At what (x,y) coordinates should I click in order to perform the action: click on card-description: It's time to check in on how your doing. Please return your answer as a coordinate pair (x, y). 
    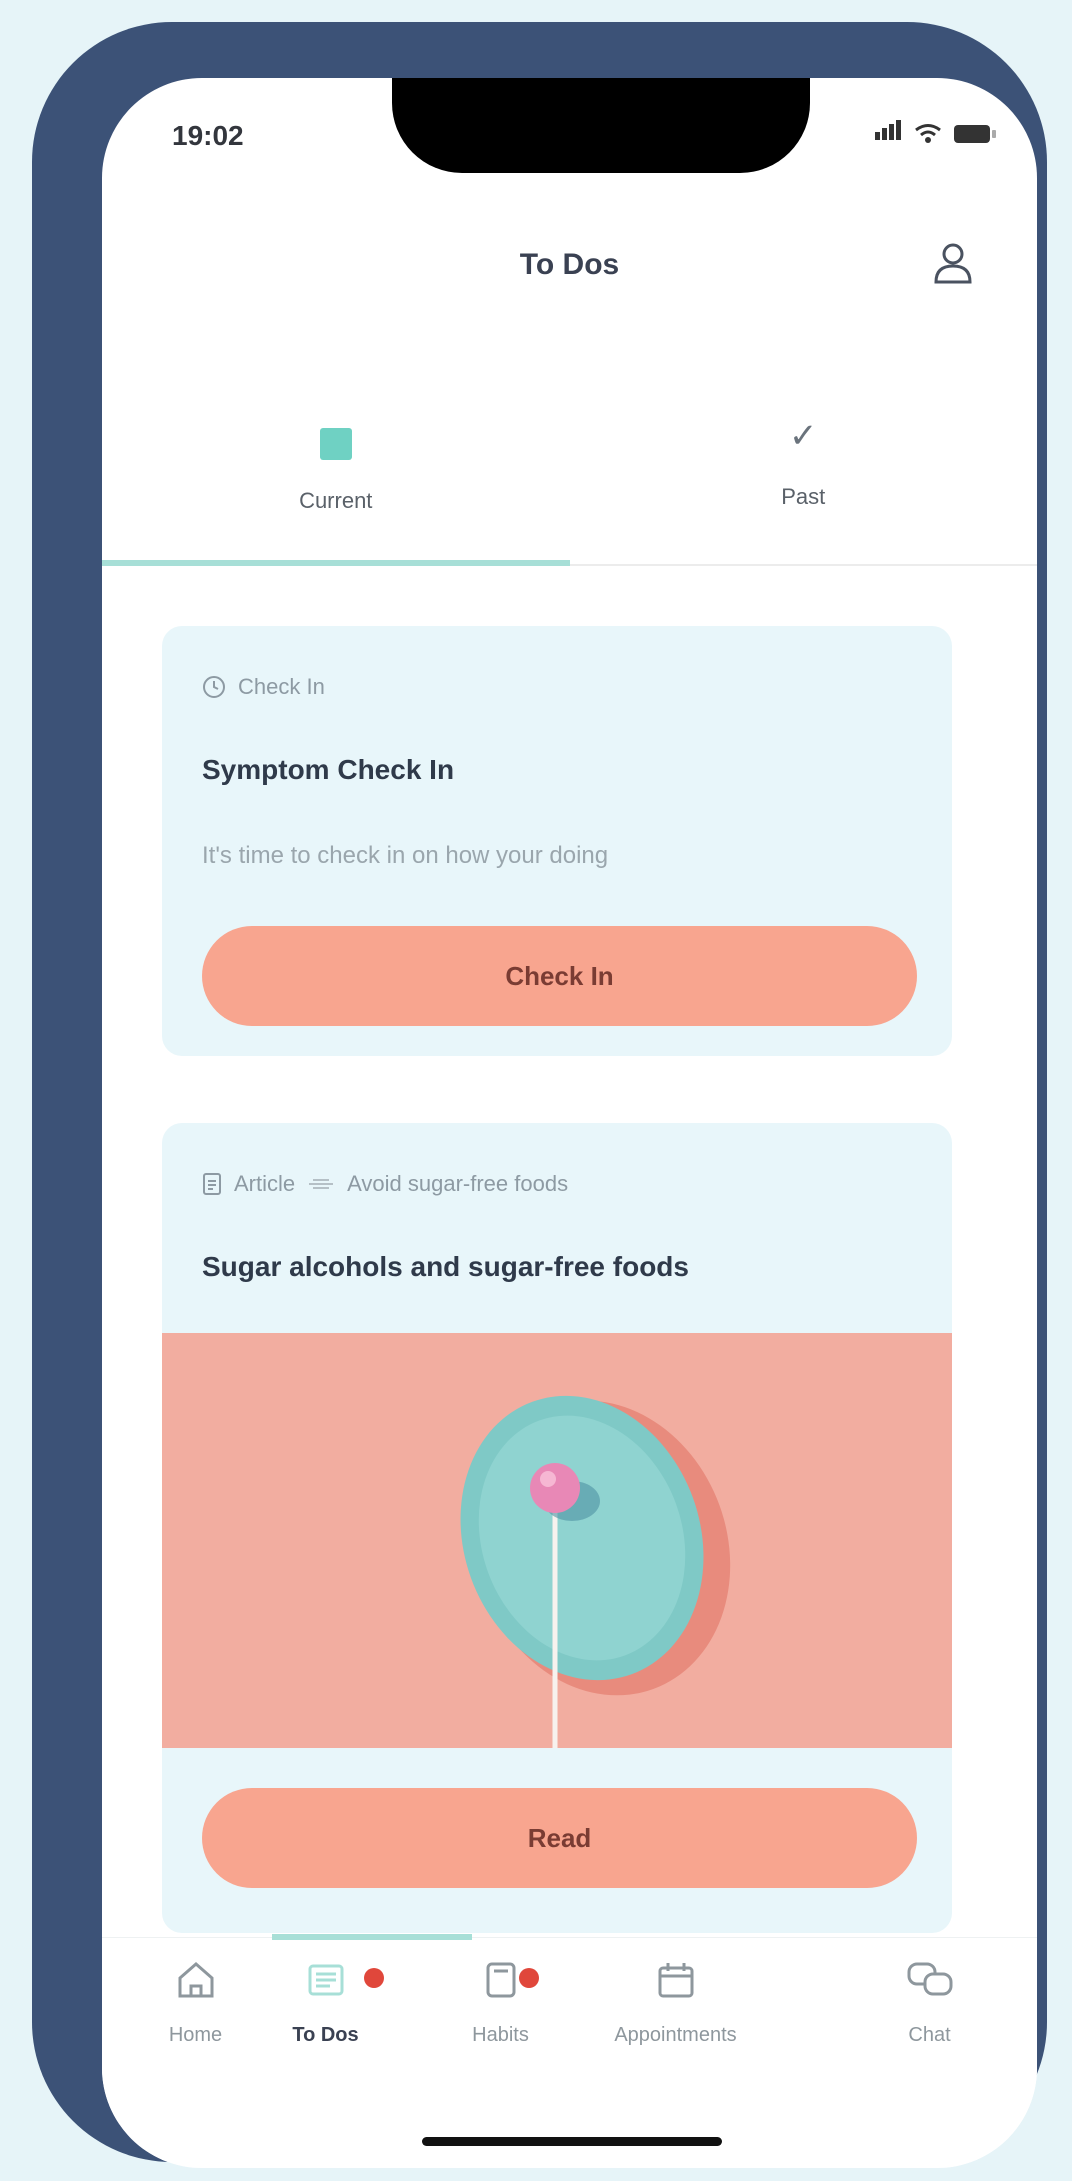
    Looking at the image, I should click on (405, 855).